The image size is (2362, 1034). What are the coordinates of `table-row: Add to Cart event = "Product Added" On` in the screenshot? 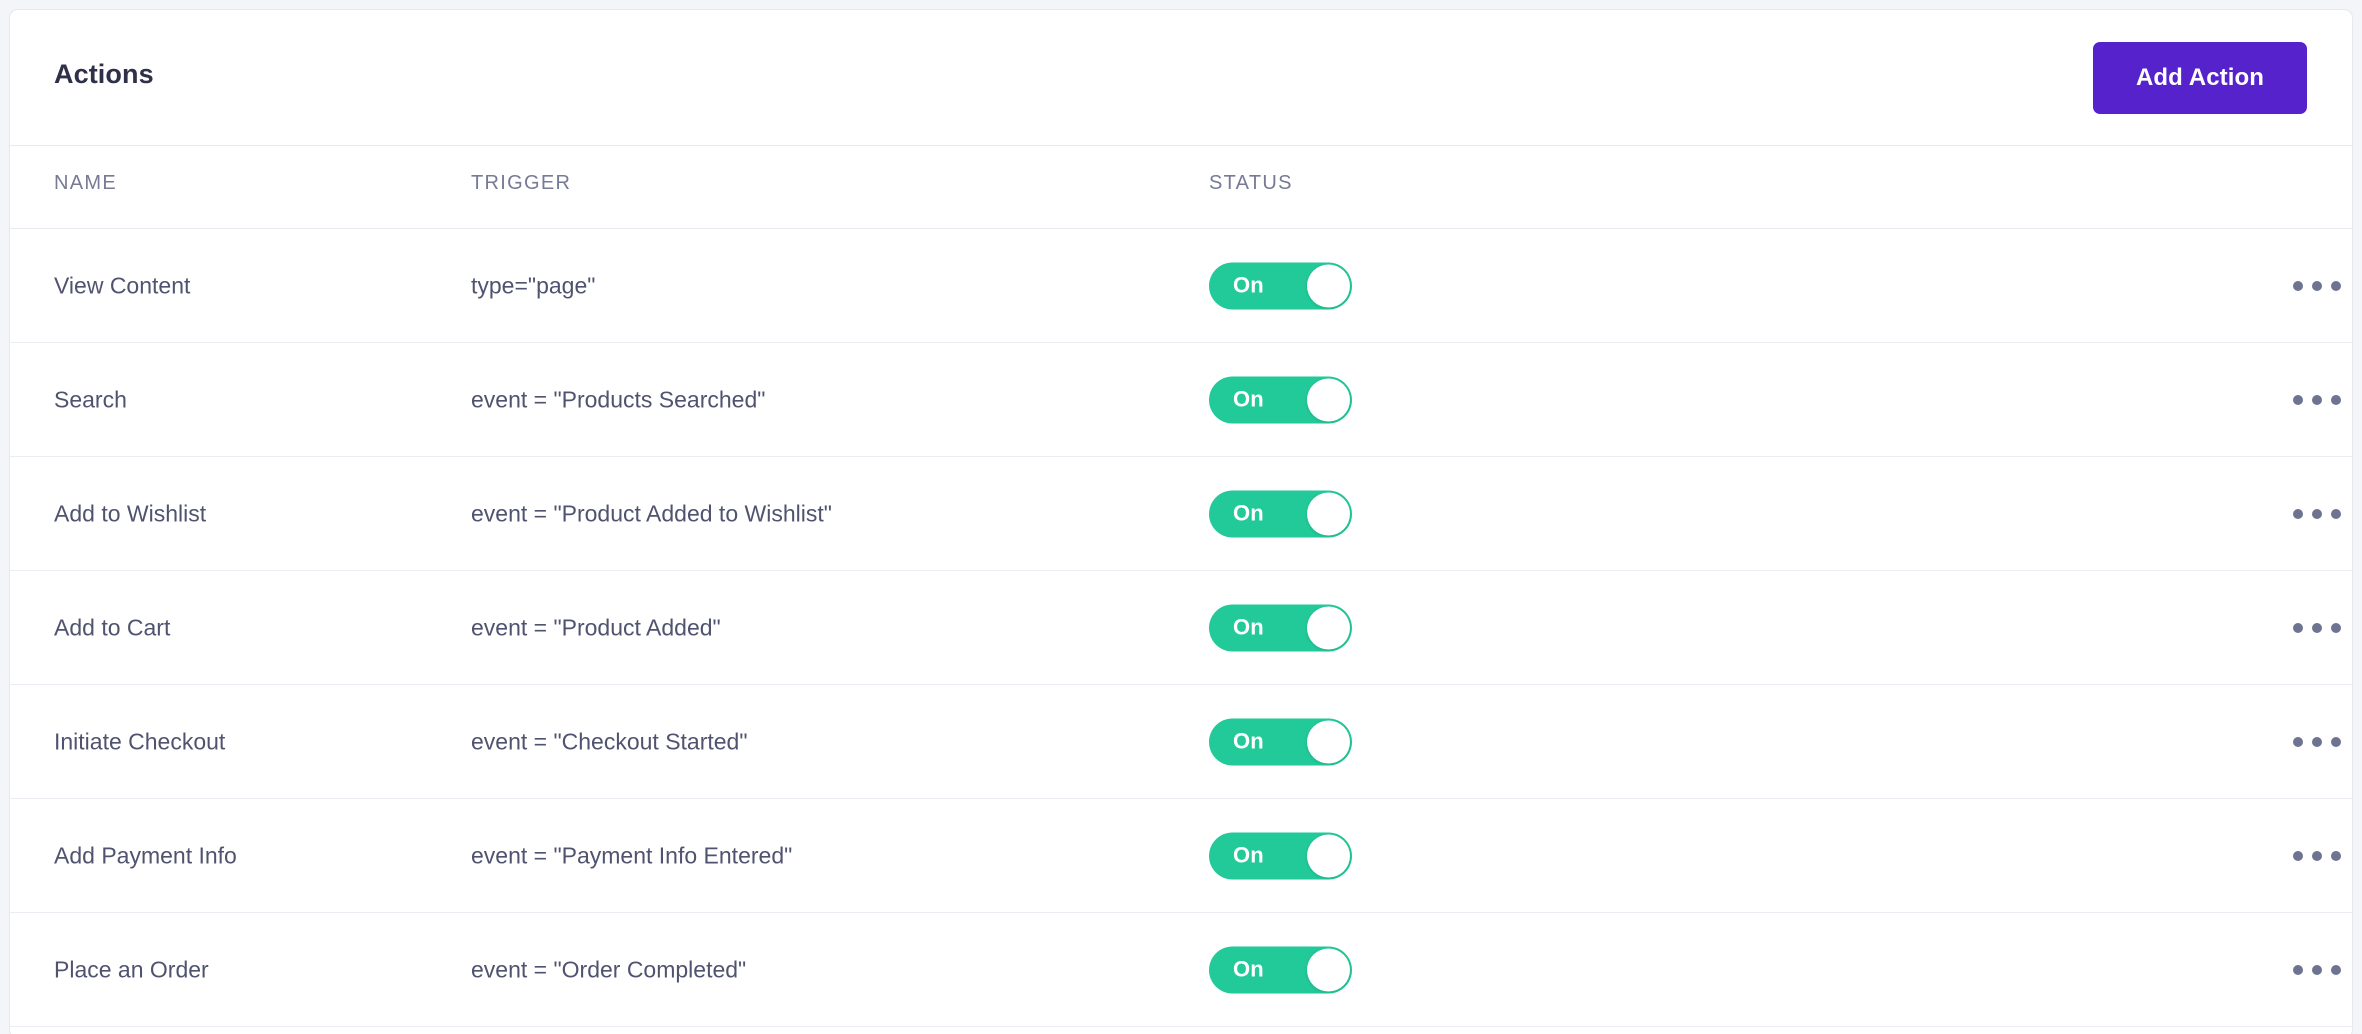 It's located at (1181, 628).